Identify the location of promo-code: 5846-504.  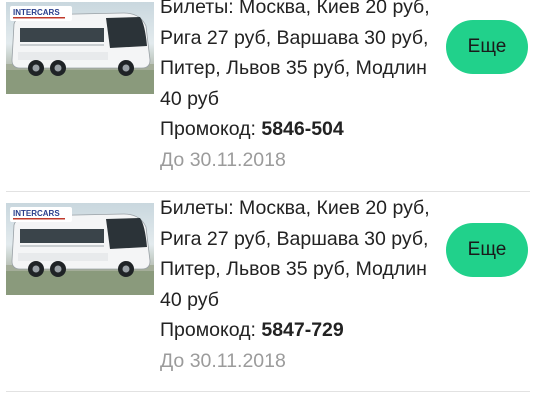
(302, 129).